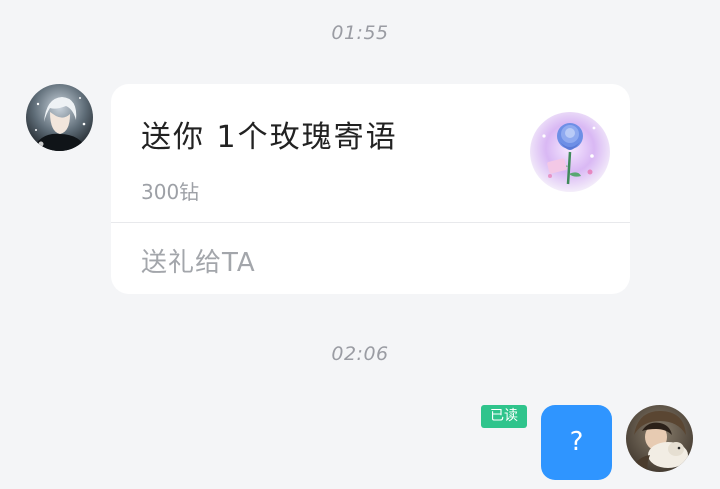  Describe the element at coordinates (170, 192) in the screenshot. I see `gift-price: 300钻` at that location.